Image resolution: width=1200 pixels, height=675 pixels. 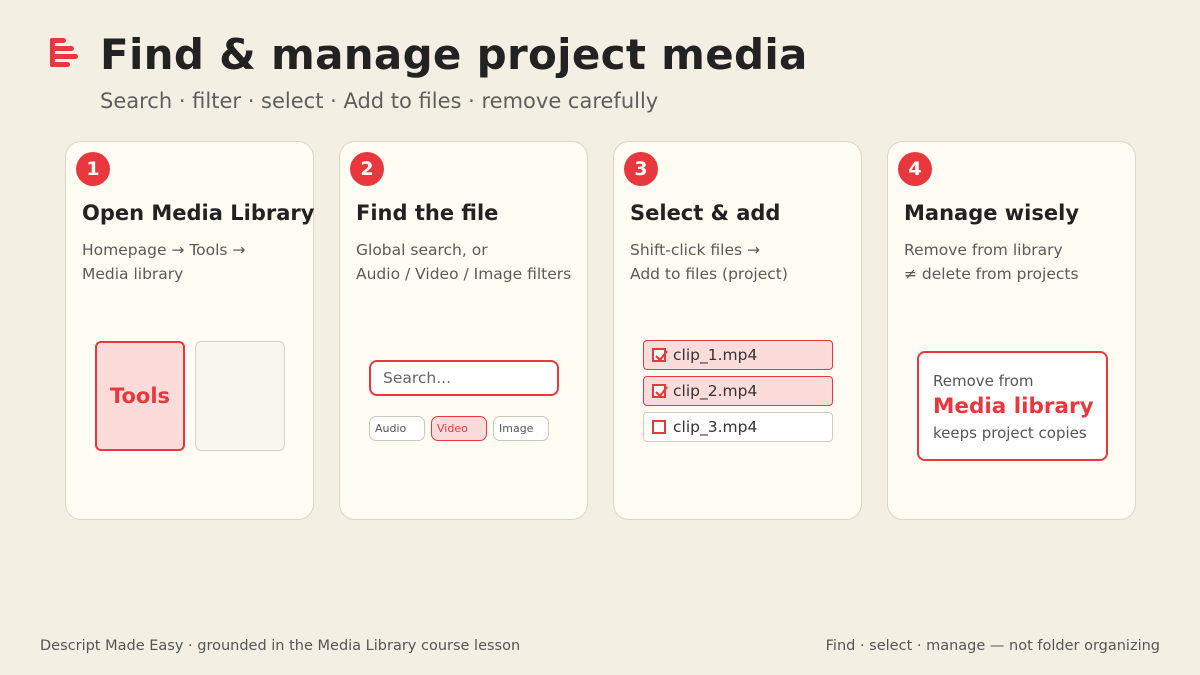 I want to click on step-description-line: Add to files (project), so click(x=709, y=274).